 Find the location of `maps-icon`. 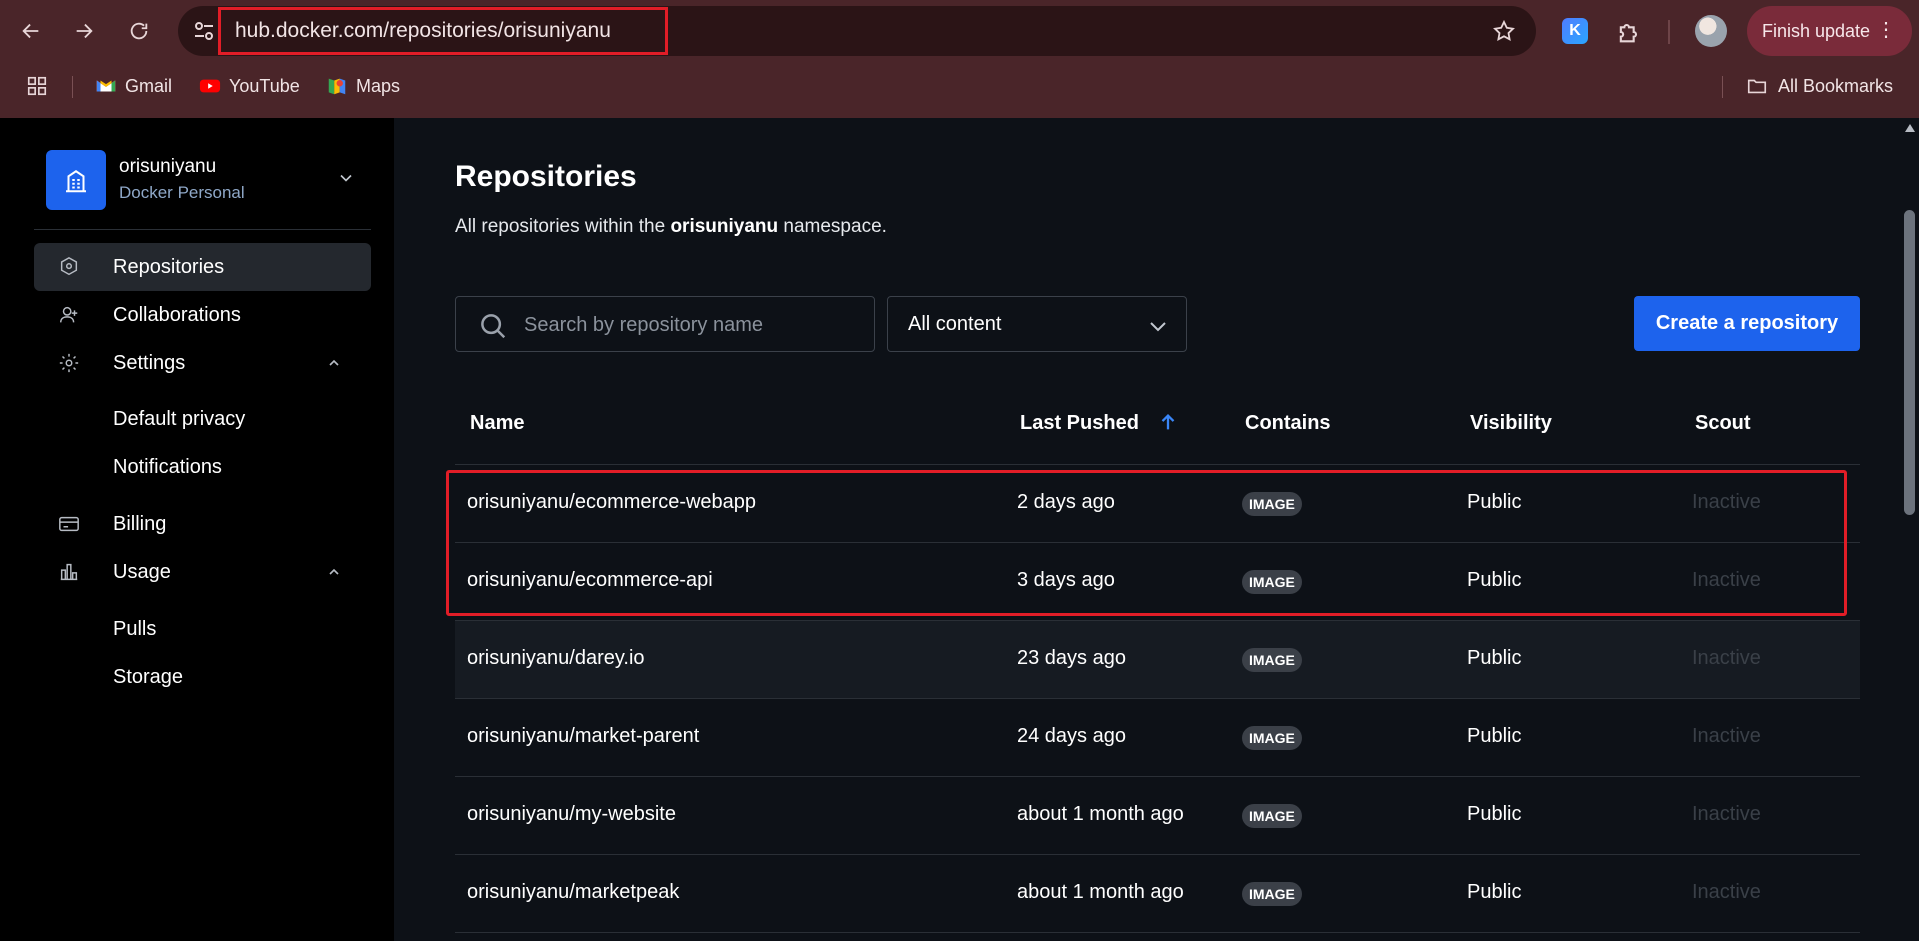

maps-icon is located at coordinates (337, 86).